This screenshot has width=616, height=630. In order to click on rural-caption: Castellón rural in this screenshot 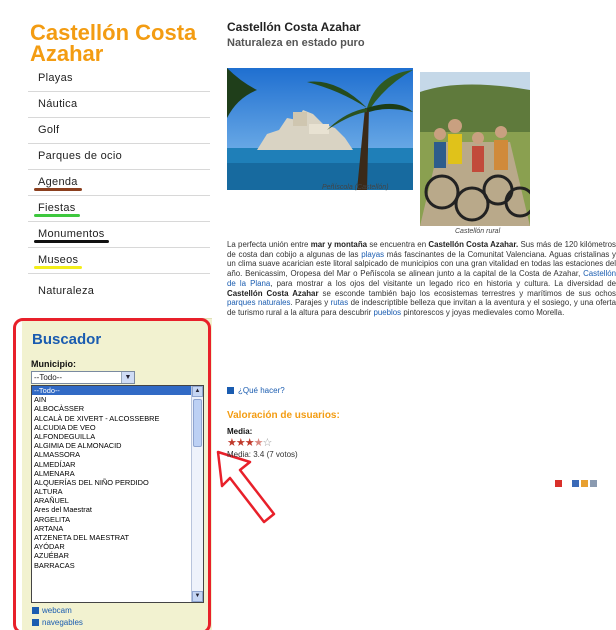, I will do `click(478, 231)`.